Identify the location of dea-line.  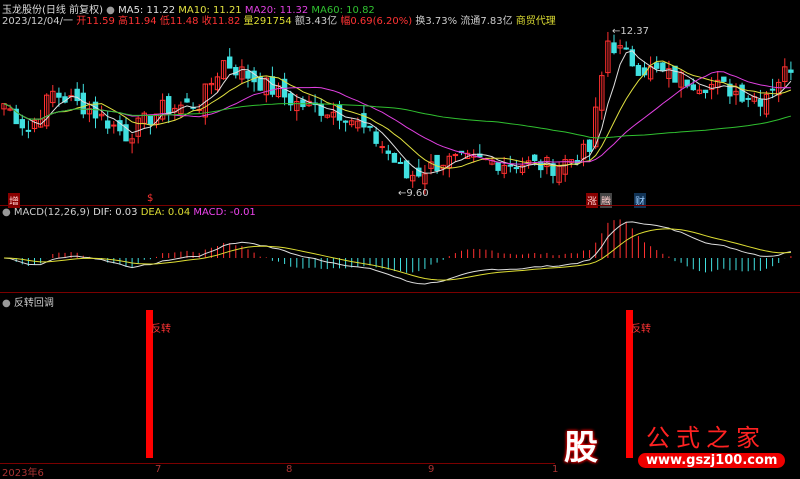
(397, 254).